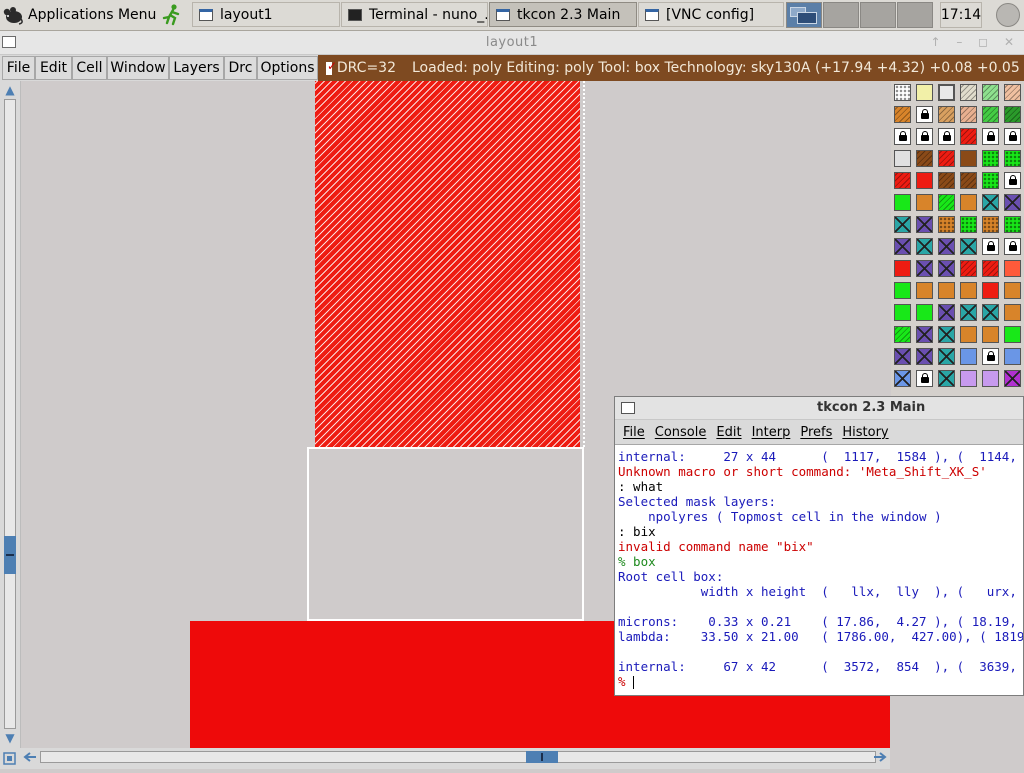  Describe the element at coordinates (628, 408) in the screenshot. I see `window-menu-icon` at that location.